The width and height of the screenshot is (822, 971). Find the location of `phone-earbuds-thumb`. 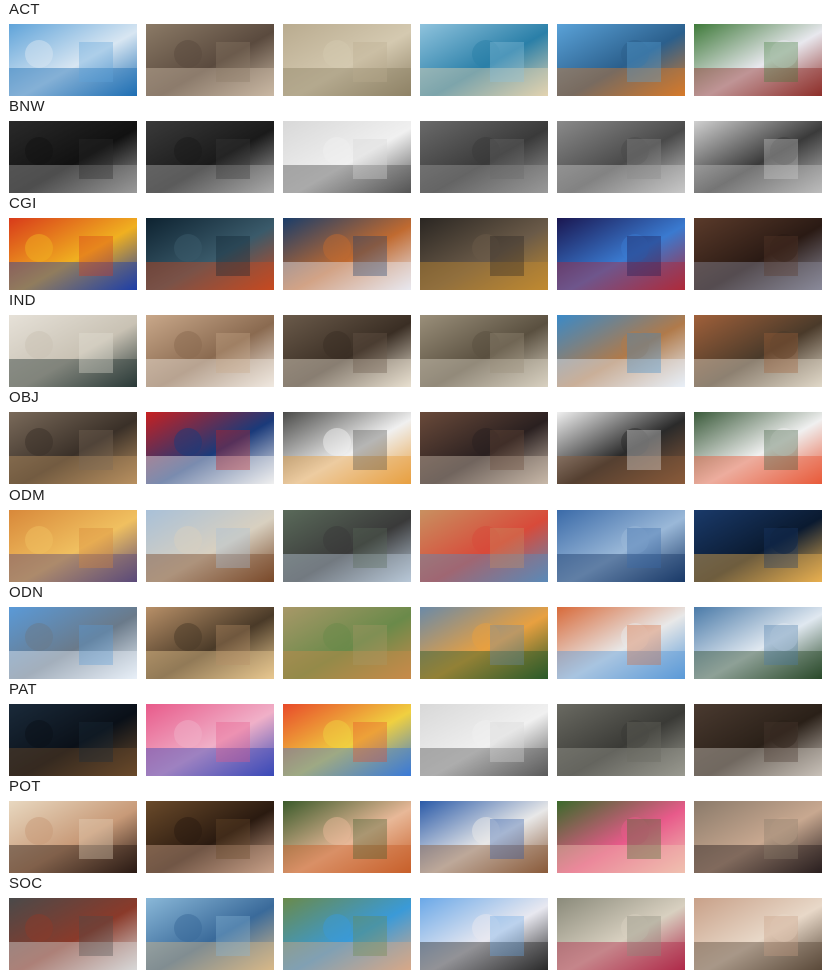

phone-earbuds-thumb is located at coordinates (347, 448).